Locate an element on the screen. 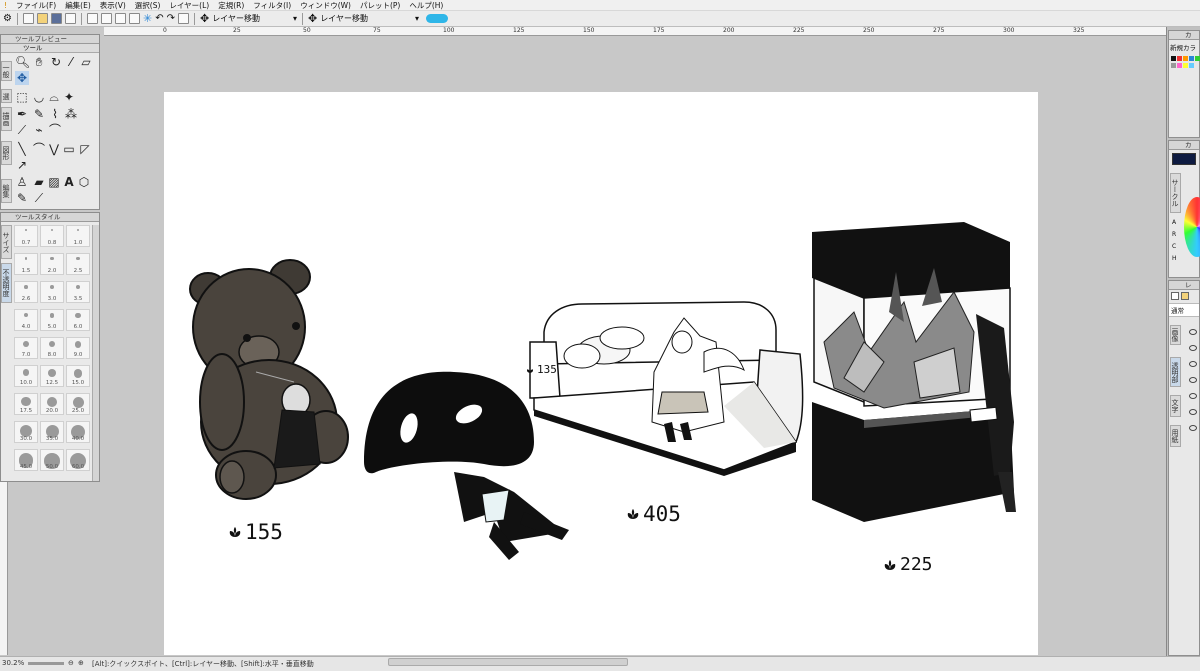 The width and height of the screenshot is (1200, 671). menu-help: ヘルプ(H) is located at coordinates (426, 5).